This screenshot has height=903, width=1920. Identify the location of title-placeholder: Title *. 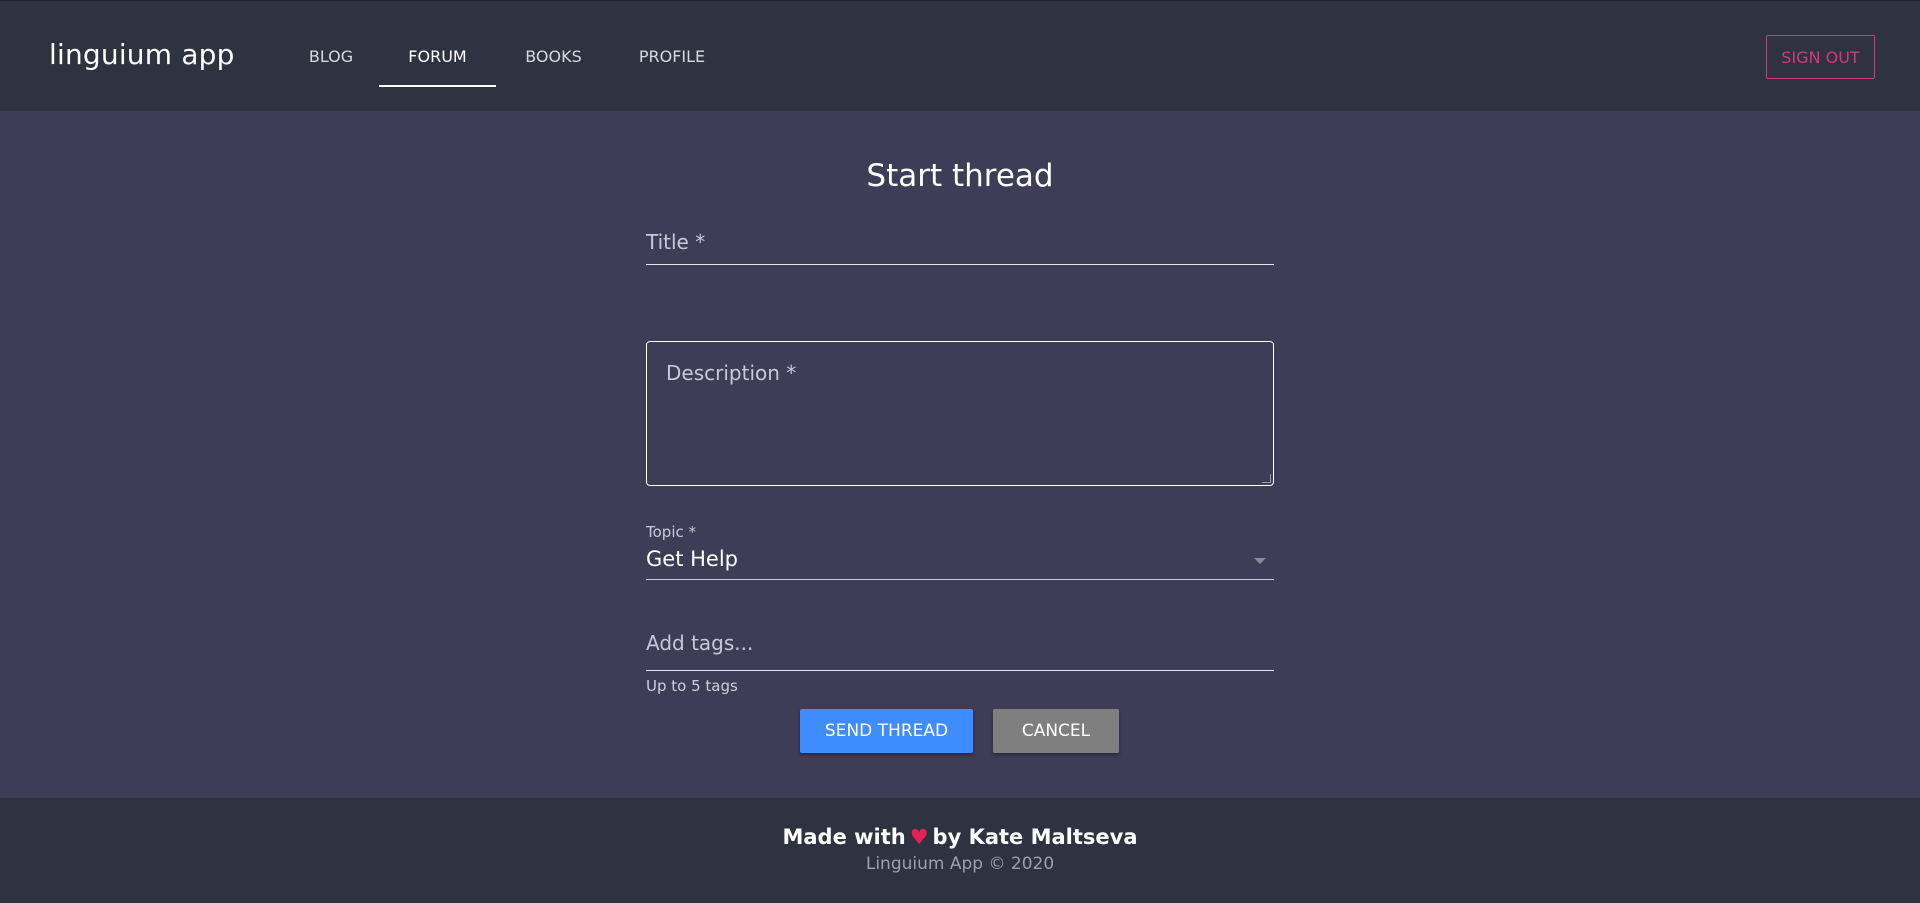
(676, 242).